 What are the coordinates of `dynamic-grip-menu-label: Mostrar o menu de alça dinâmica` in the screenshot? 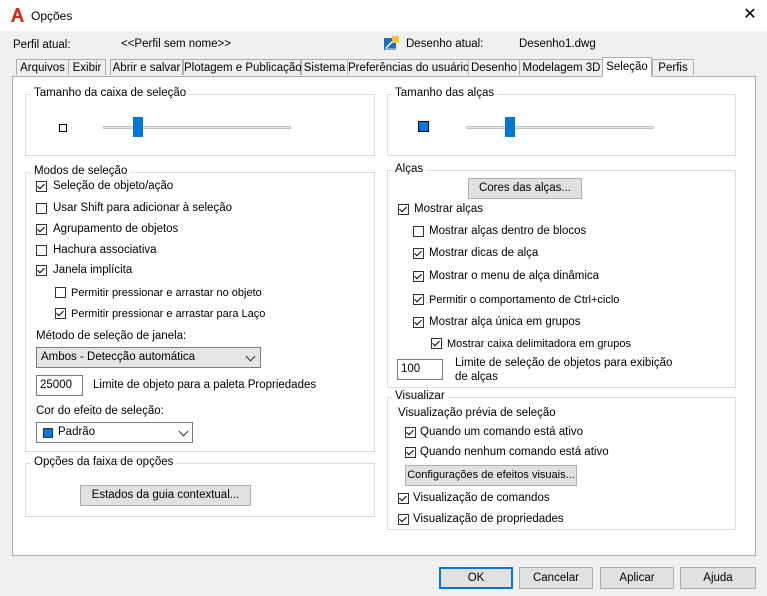 It's located at (514, 276).